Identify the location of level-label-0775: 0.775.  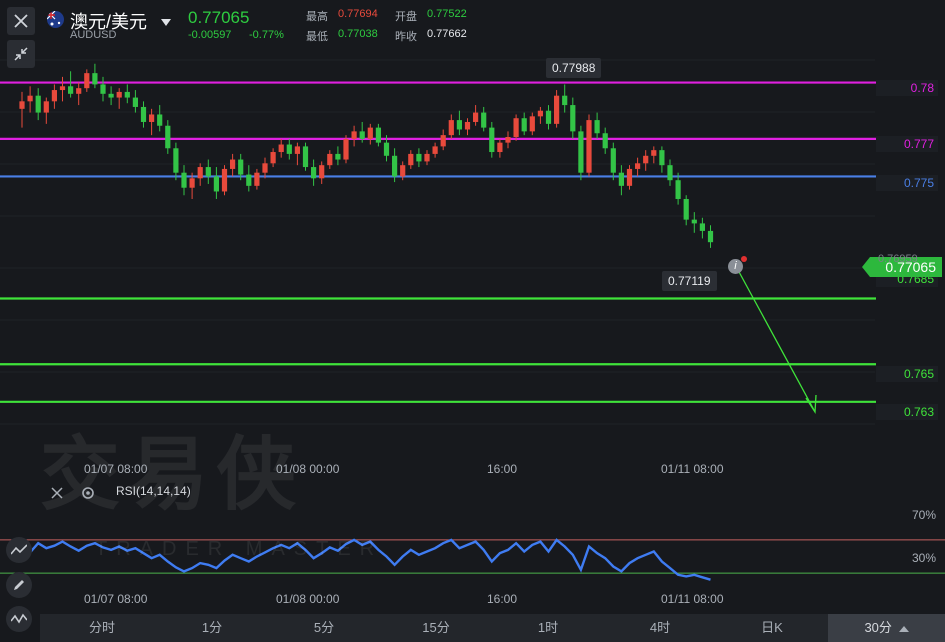
(907, 183).